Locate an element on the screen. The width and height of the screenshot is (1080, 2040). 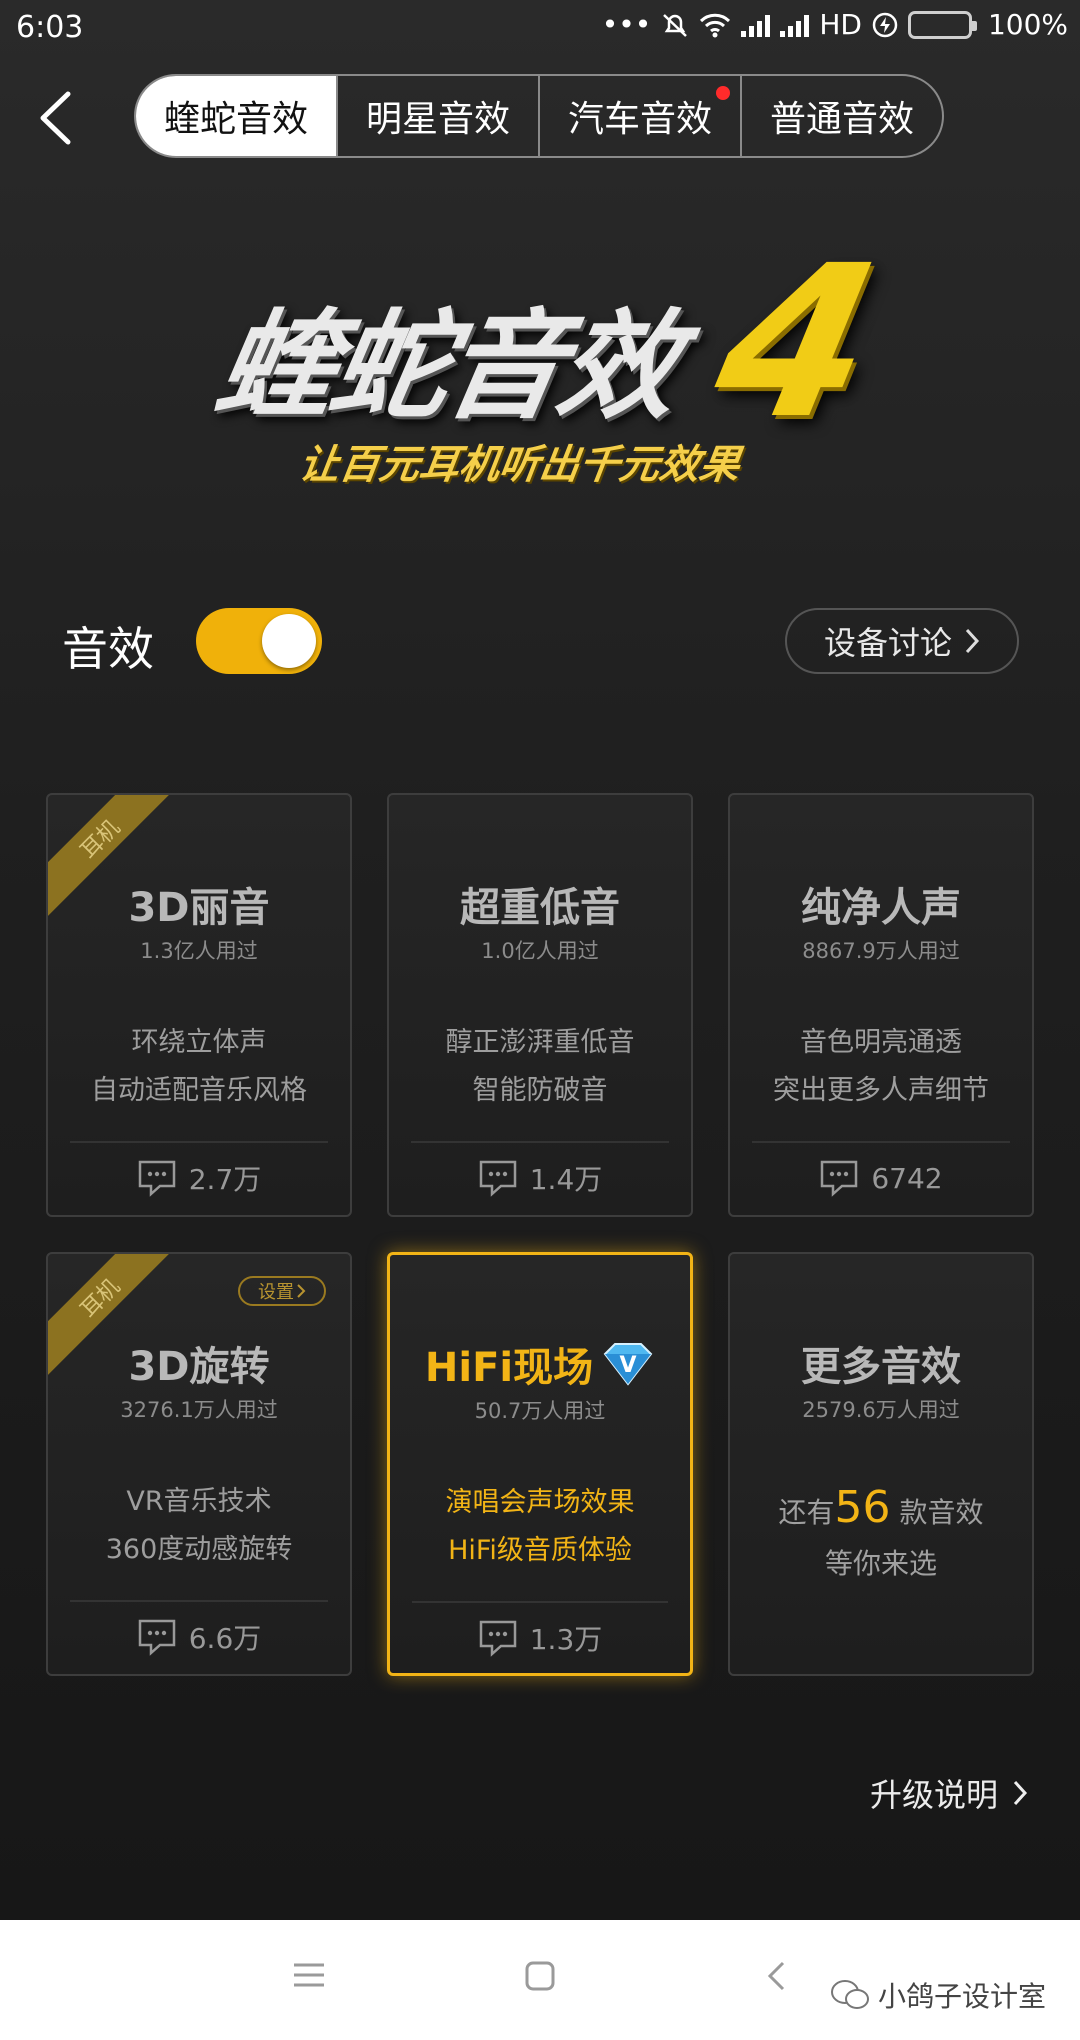
desc-line-1: 醇正澎湃重低音 is located at coordinates (540, 1042).